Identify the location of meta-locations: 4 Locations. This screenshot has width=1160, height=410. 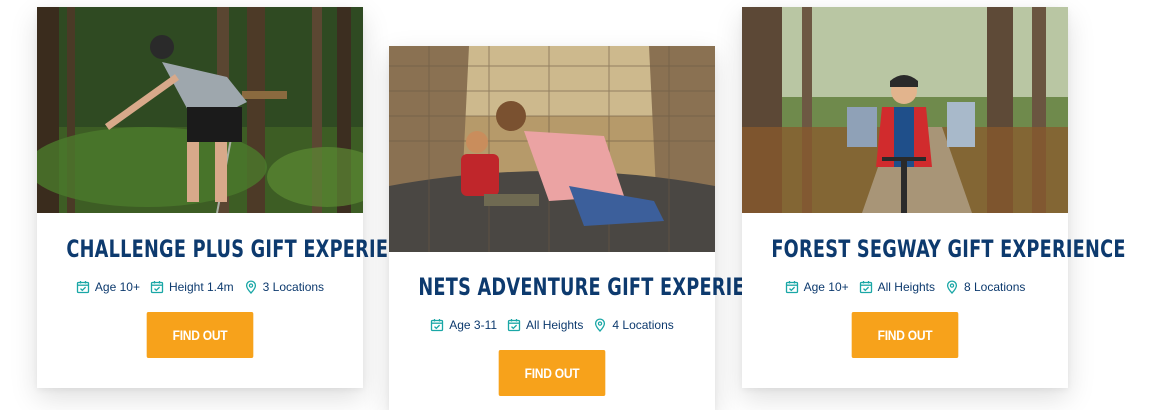
(633, 325).